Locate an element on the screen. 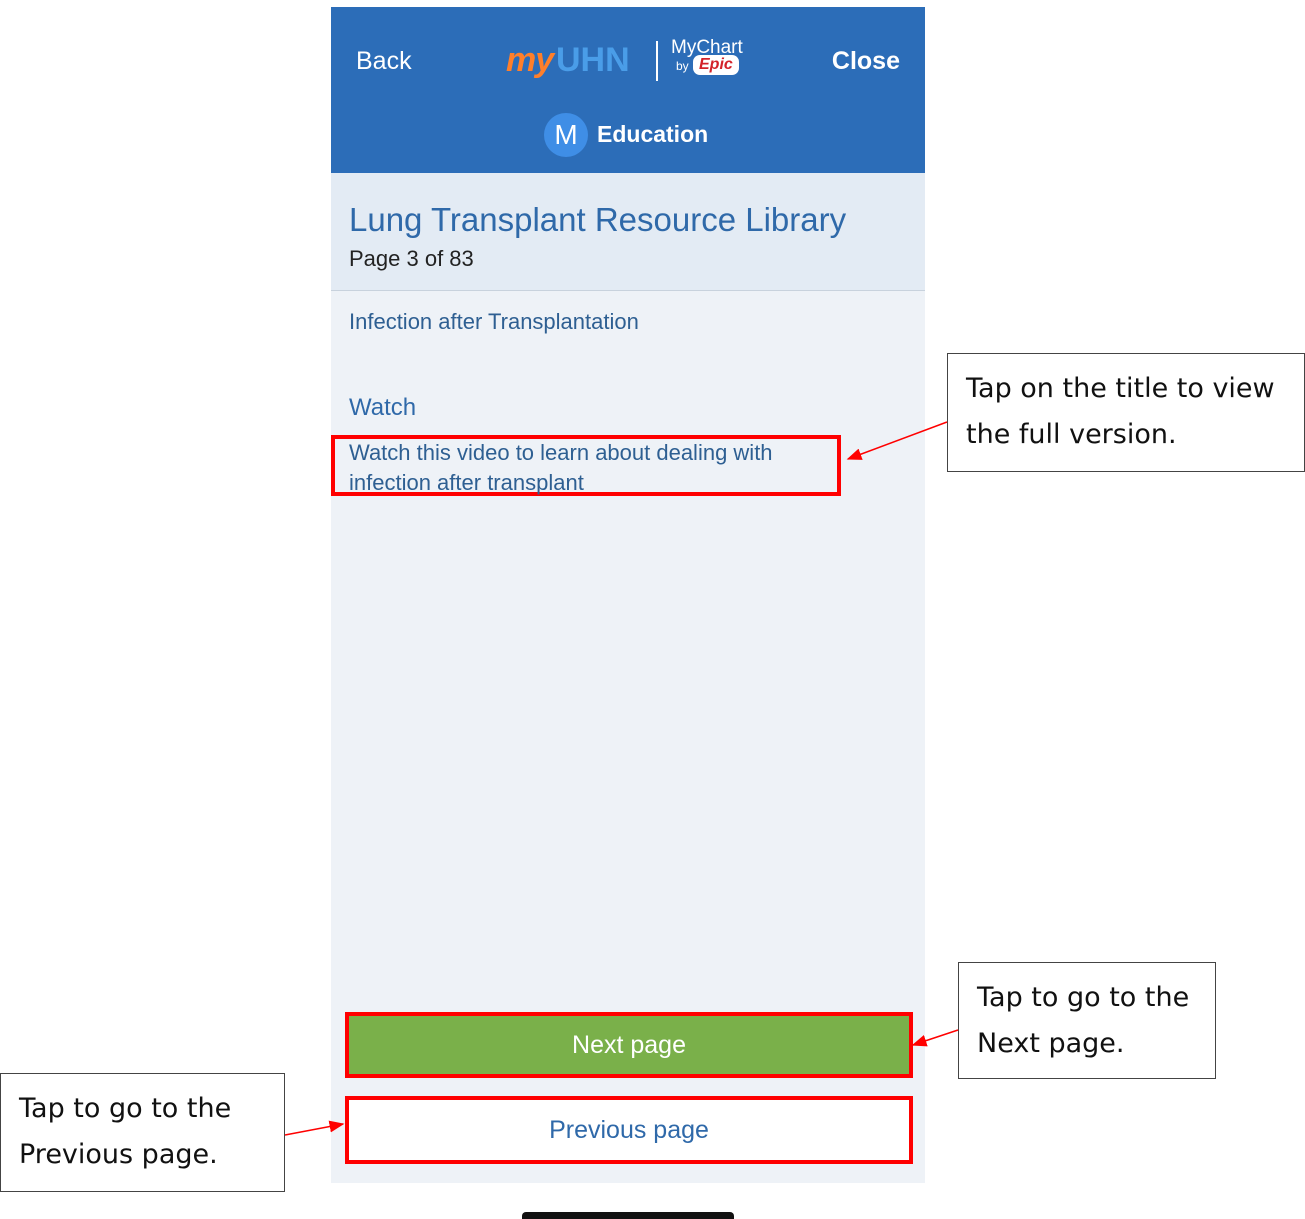 Image resolution: width=1305 pixels, height=1219 pixels. arrow-title is located at coordinates (897, 440).